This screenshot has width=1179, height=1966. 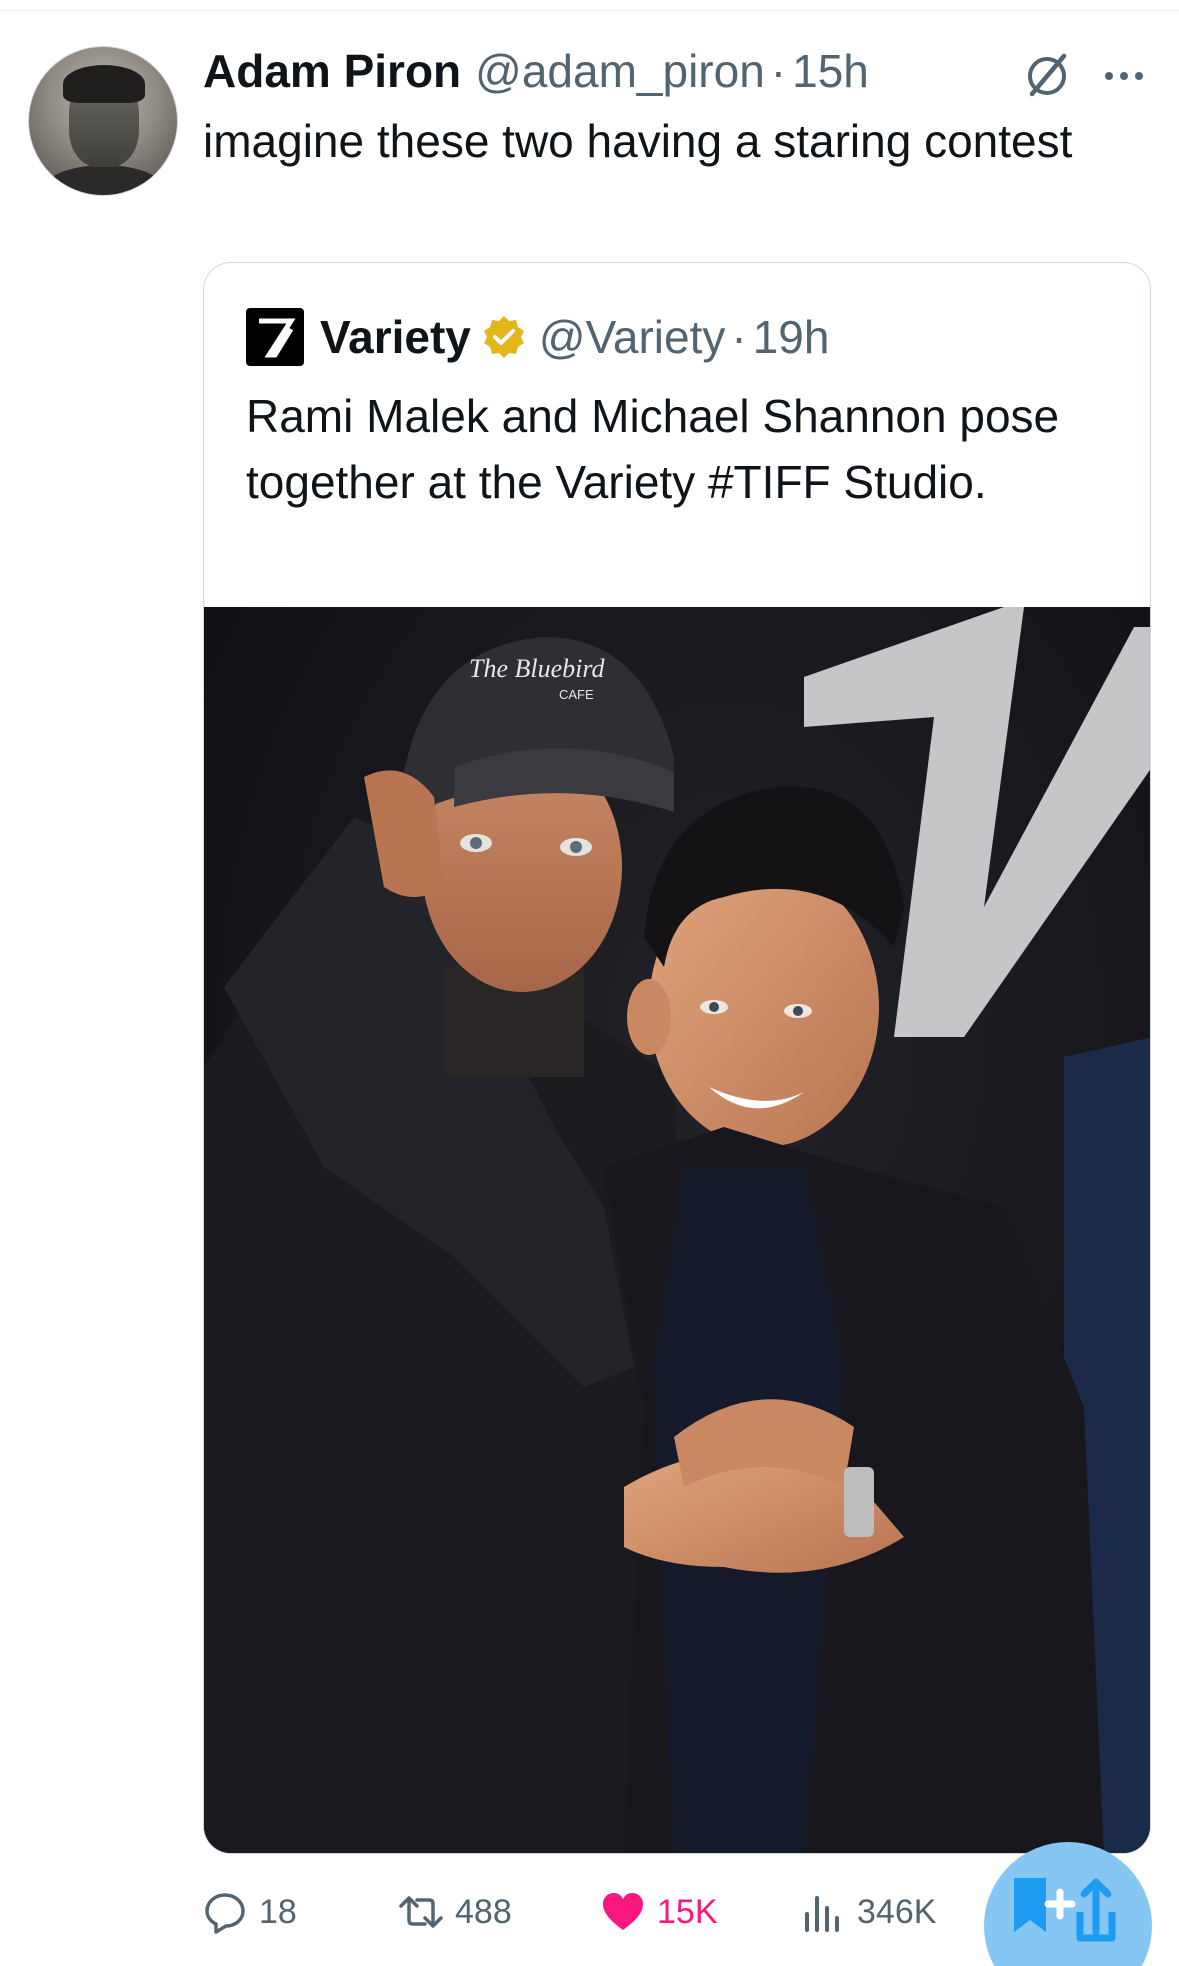 I want to click on views-button: 346K, so click(x=868, y=1912).